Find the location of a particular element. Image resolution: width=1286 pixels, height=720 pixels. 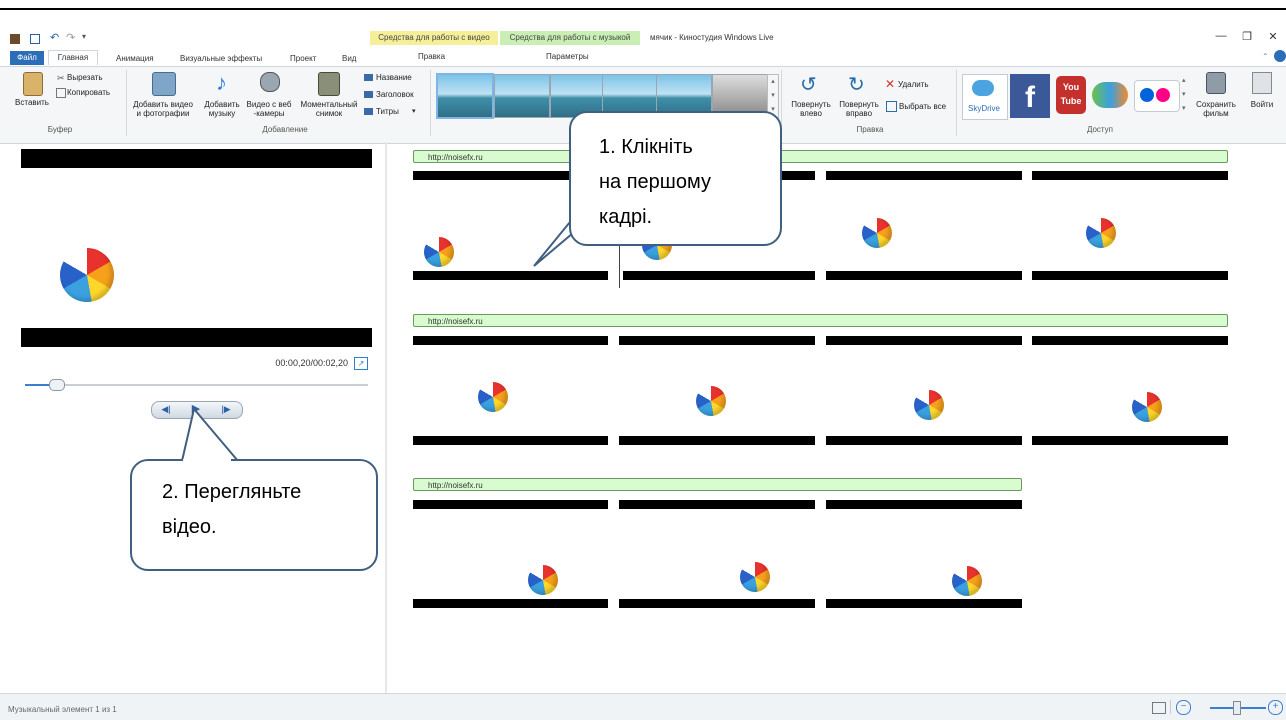

storyboard-view-icon is located at coordinates (1159, 708).